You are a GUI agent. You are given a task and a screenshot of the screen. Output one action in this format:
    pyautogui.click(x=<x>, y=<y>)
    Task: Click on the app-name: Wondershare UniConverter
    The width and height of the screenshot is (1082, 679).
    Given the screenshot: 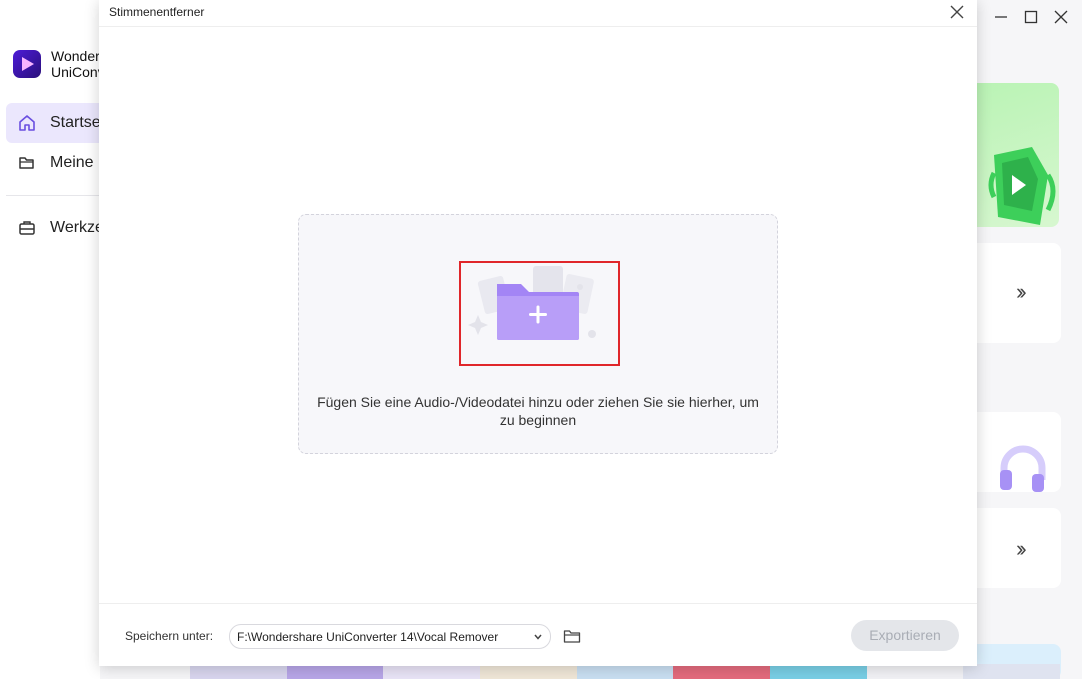 What is the action you would take?
    pyautogui.click(x=75, y=64)
    